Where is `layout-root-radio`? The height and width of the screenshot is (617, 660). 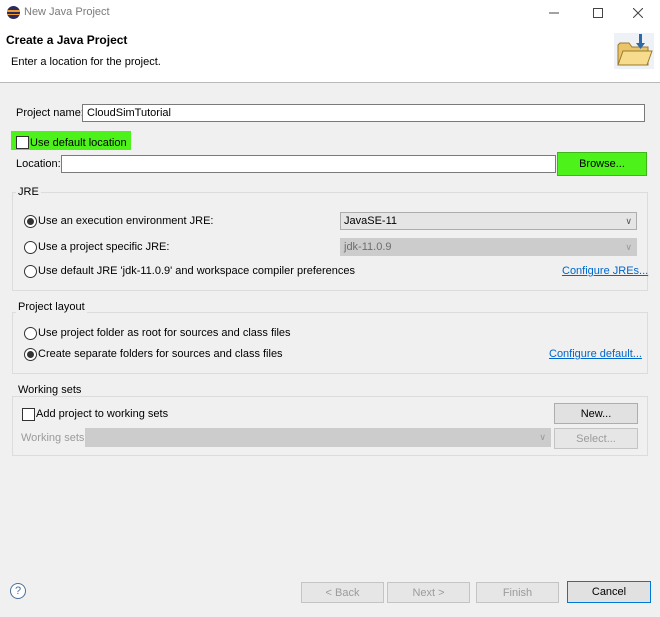 layout-root-radio is located at coordinates (30, 333).